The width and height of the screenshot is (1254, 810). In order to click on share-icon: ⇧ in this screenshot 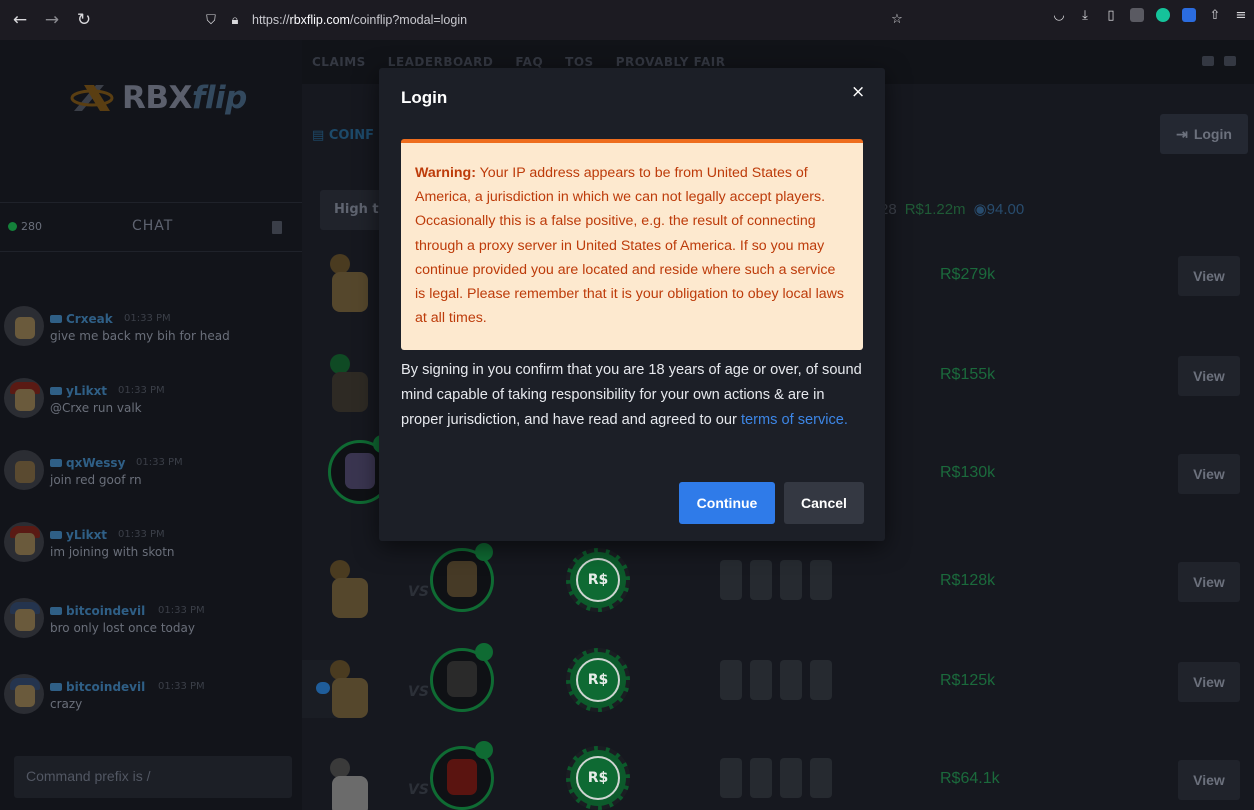, I will do `click(1215, 15)`.